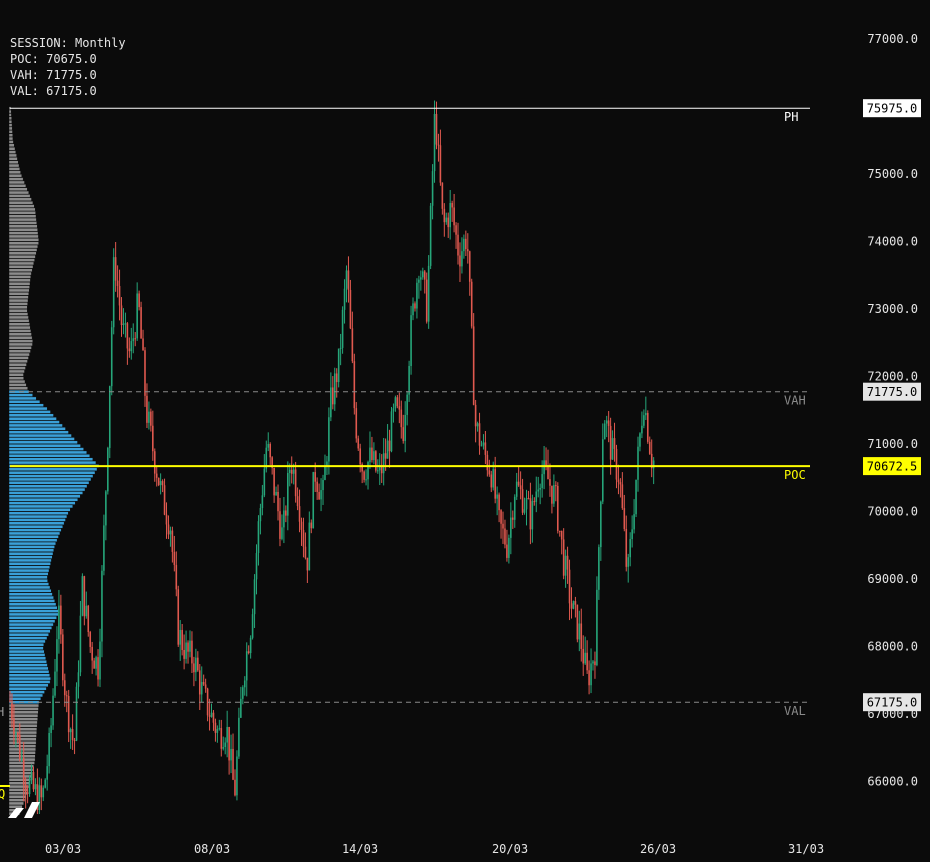 The width and height of the screenshot is (930, 862). What do you see at coordinates (510, 849) in the screenshot?
I see `time-tick-label: 20/03` at bounding box center [510, 849].